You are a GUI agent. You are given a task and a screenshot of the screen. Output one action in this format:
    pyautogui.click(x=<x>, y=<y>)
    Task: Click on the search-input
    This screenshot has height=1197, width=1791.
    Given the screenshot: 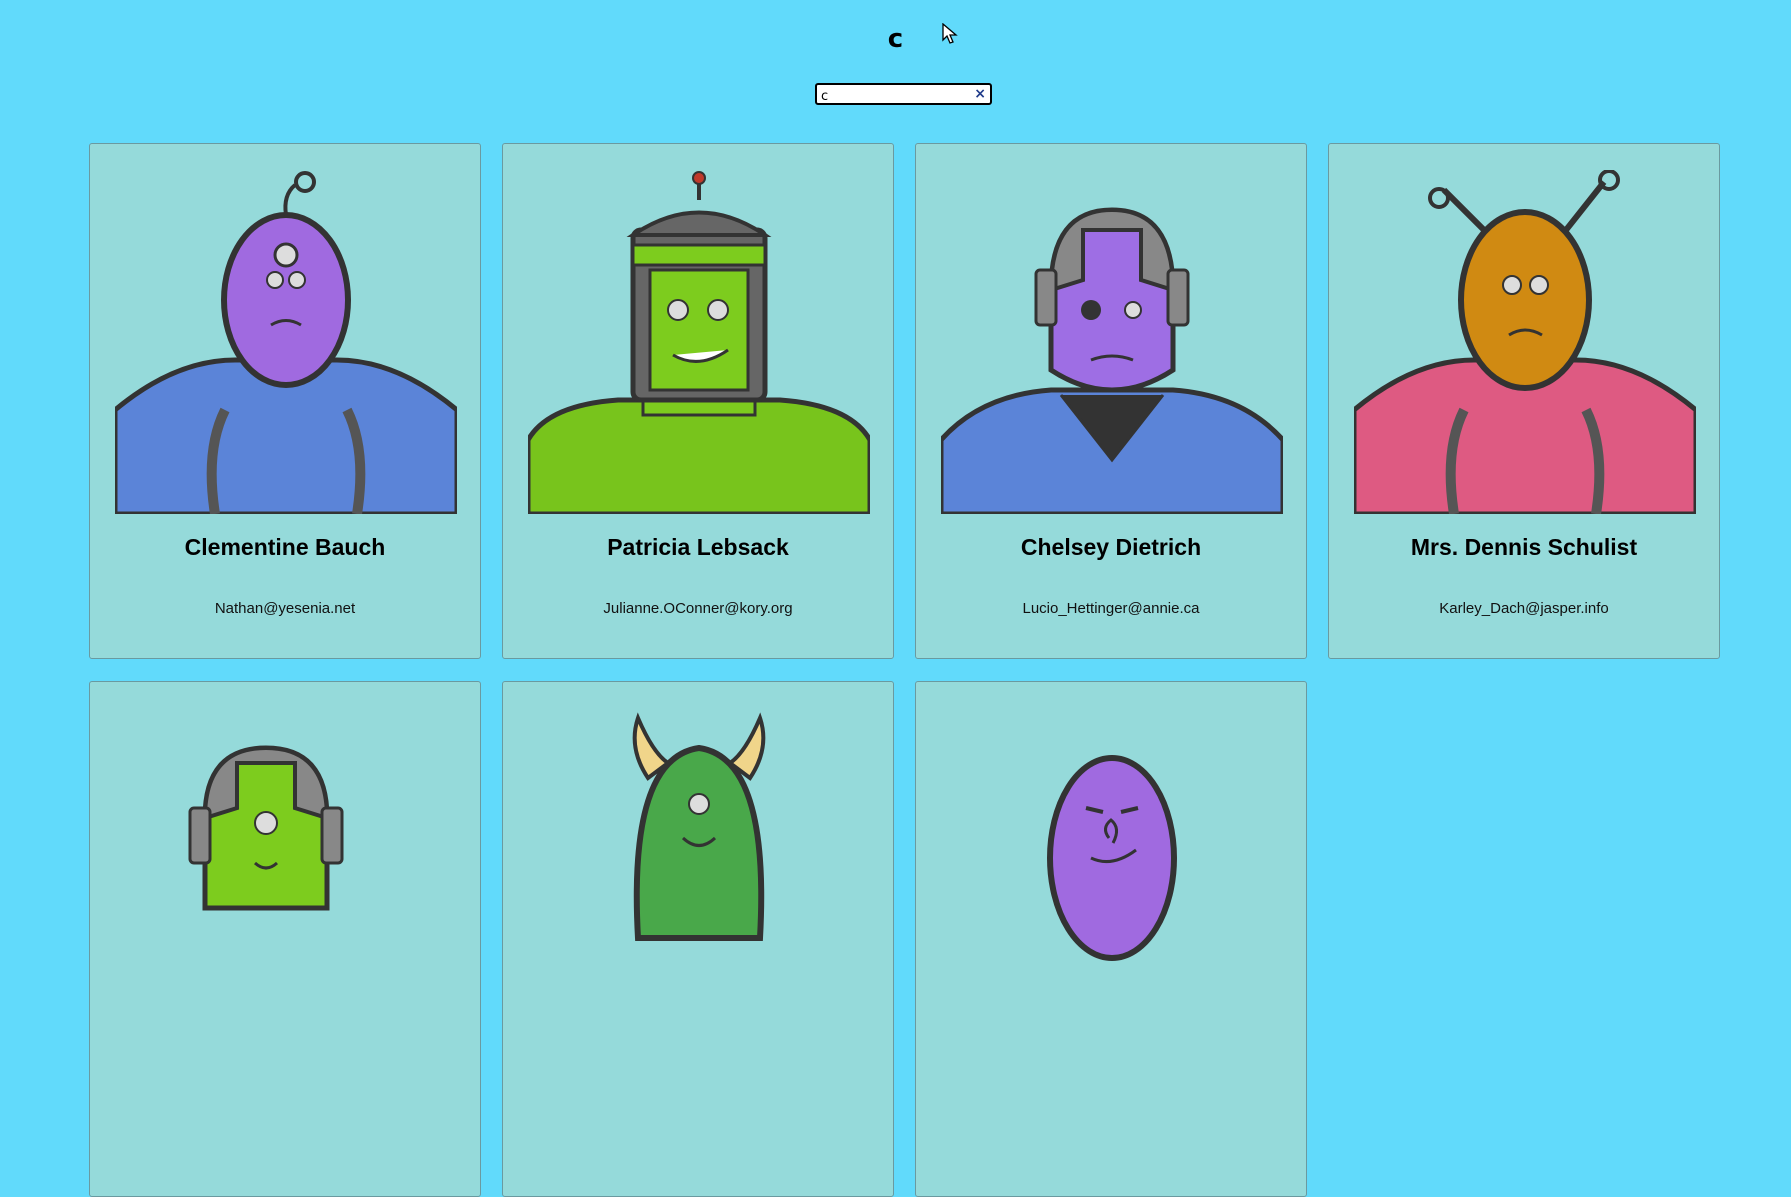 What is the action you would take?
    pyautogui.click(x=896, y=96)
    